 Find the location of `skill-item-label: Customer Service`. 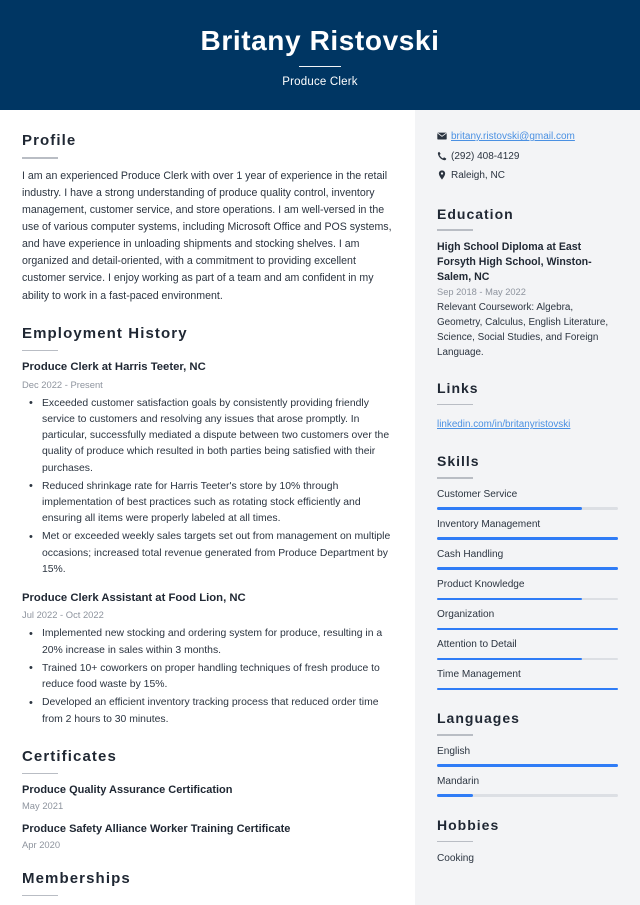

skill-item-label: Customer Service is located at coordinates (477, 494).